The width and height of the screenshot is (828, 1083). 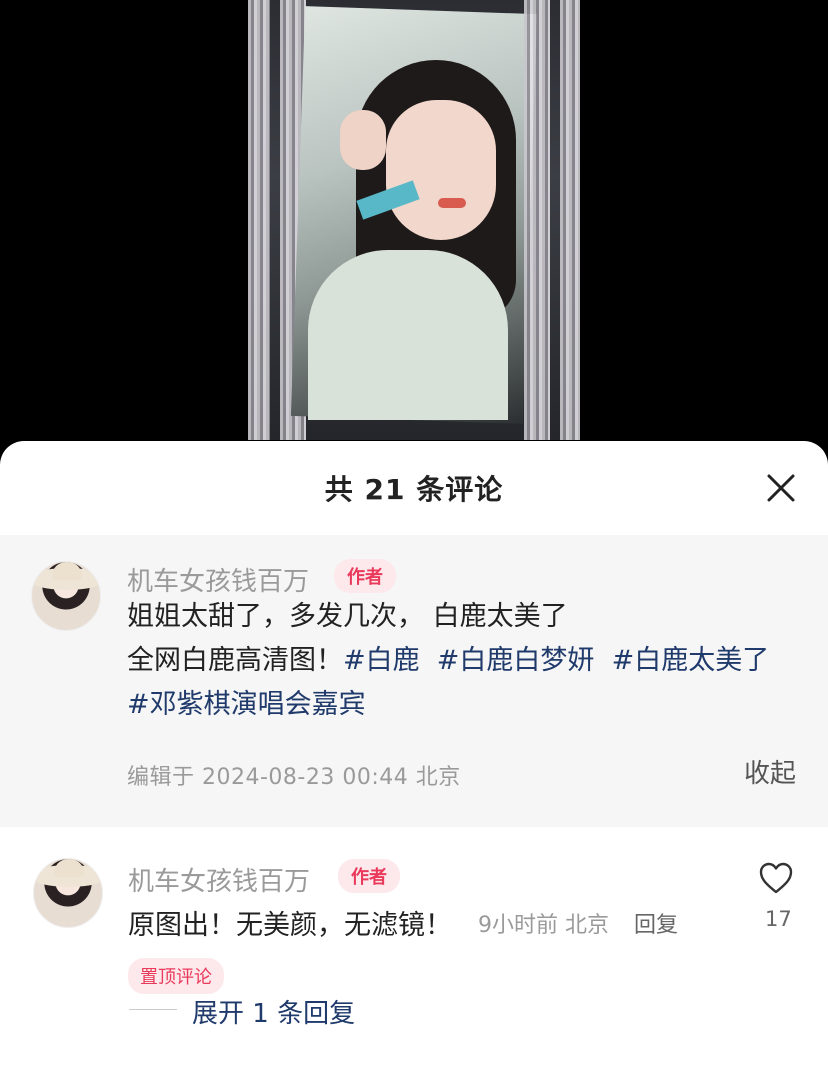 I want to click on sheet-header: 共 21 条评论, so click(x=414, y=488).